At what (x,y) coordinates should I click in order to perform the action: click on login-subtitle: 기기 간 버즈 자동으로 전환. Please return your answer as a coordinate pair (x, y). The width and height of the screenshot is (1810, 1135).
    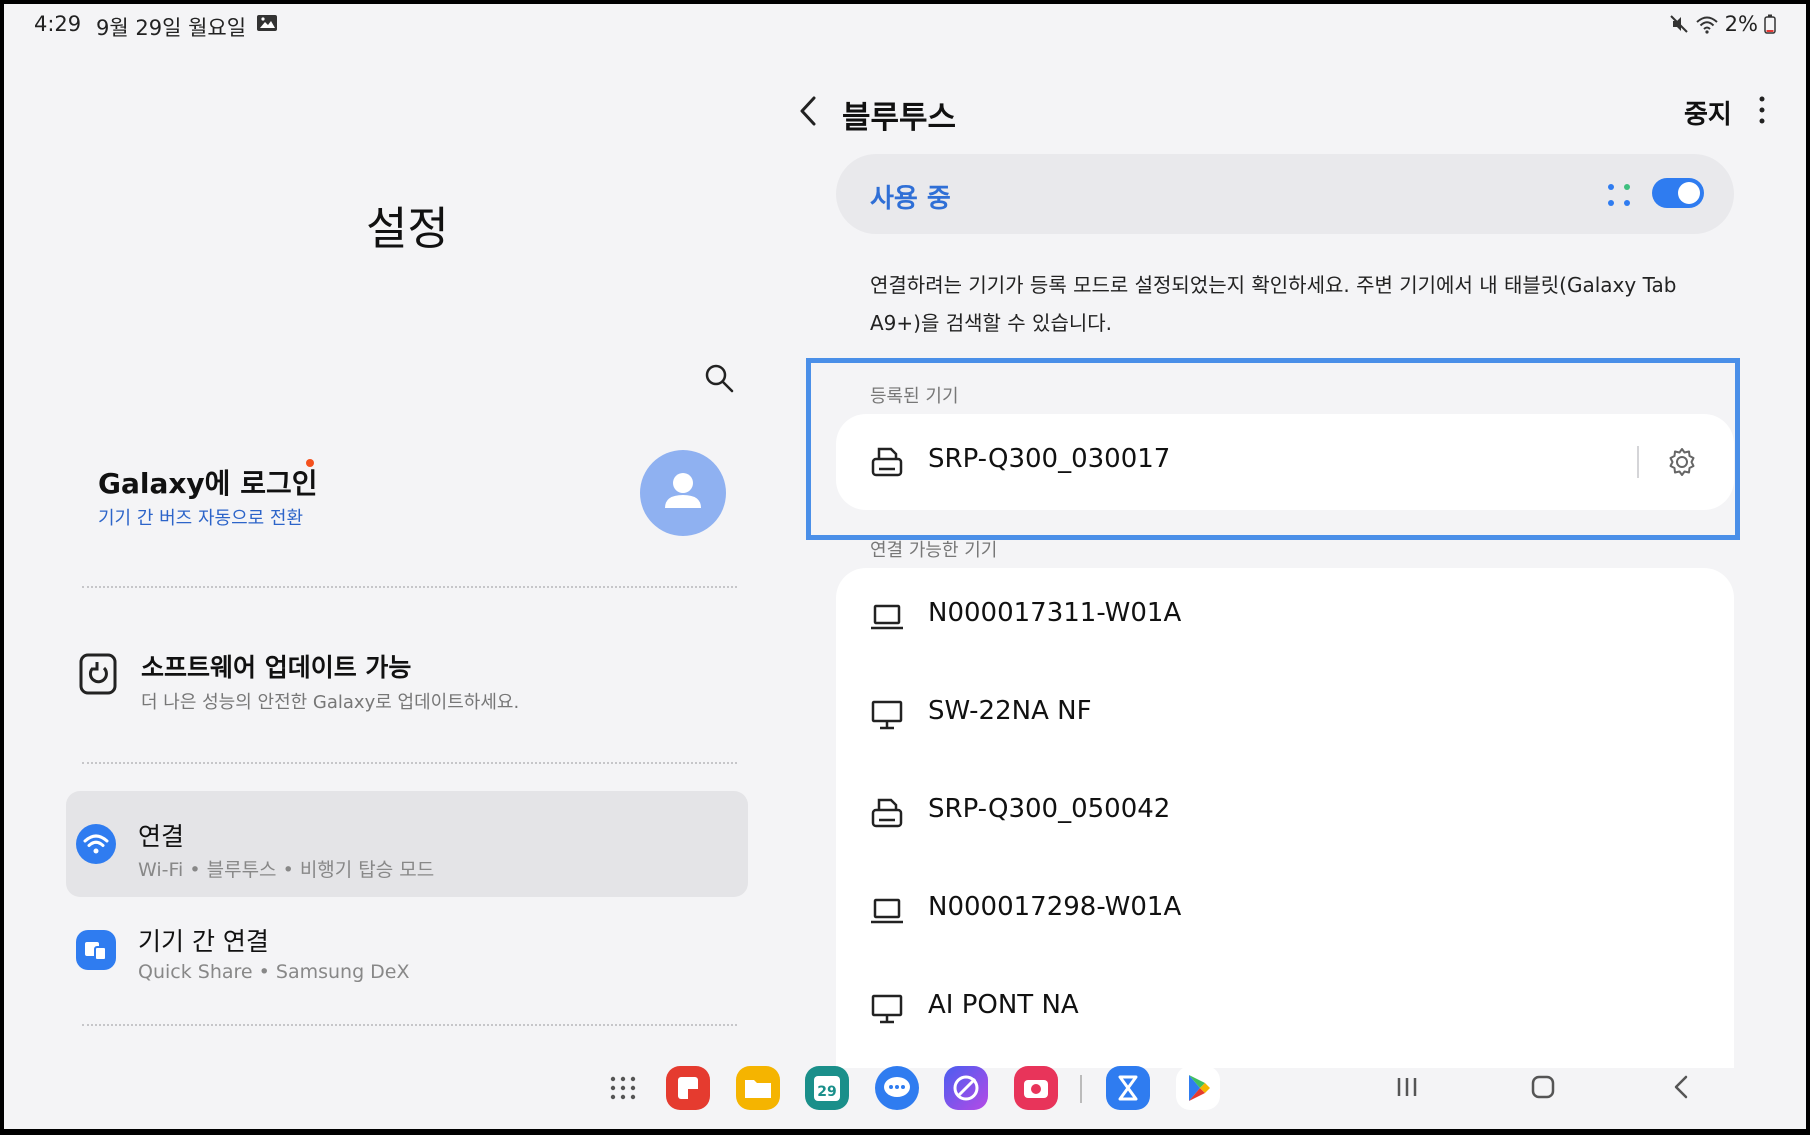
    Looking at the image, I should click on (201, 518).